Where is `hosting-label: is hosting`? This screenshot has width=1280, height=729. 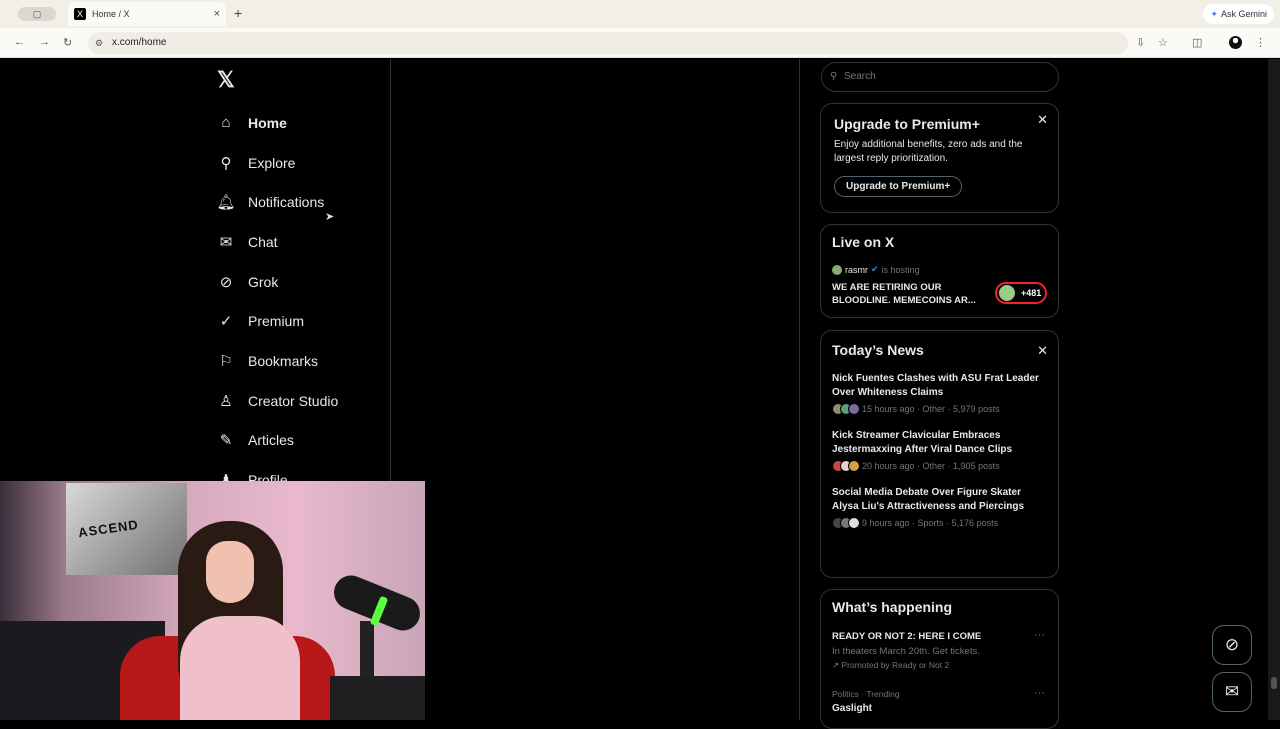 hosting-label: is hosting is located at coordinates (900, 269).